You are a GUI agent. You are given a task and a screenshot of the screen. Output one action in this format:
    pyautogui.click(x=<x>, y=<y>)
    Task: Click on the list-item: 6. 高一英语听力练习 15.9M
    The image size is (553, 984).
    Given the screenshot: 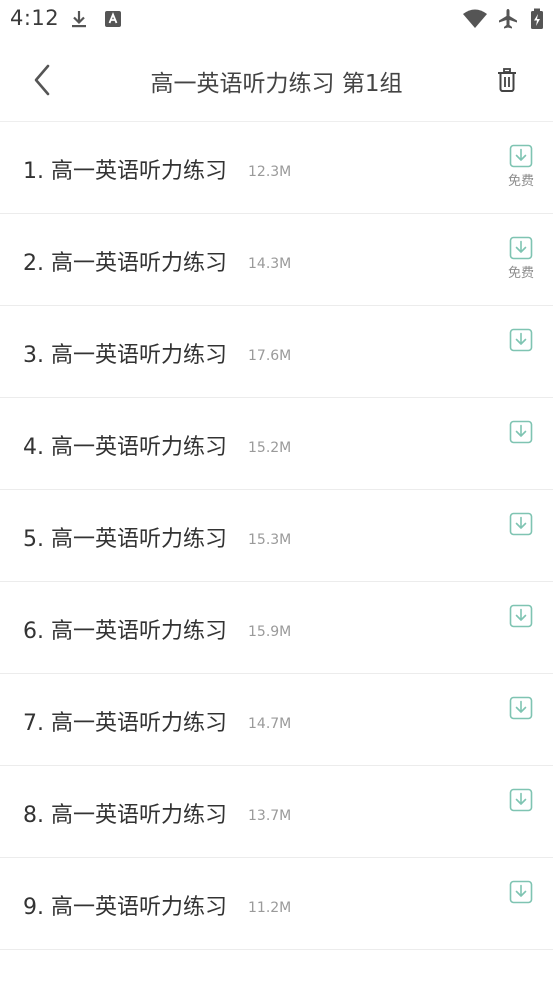 What is the action you would take?
    pyautogui.click(x=276, y=628)
    